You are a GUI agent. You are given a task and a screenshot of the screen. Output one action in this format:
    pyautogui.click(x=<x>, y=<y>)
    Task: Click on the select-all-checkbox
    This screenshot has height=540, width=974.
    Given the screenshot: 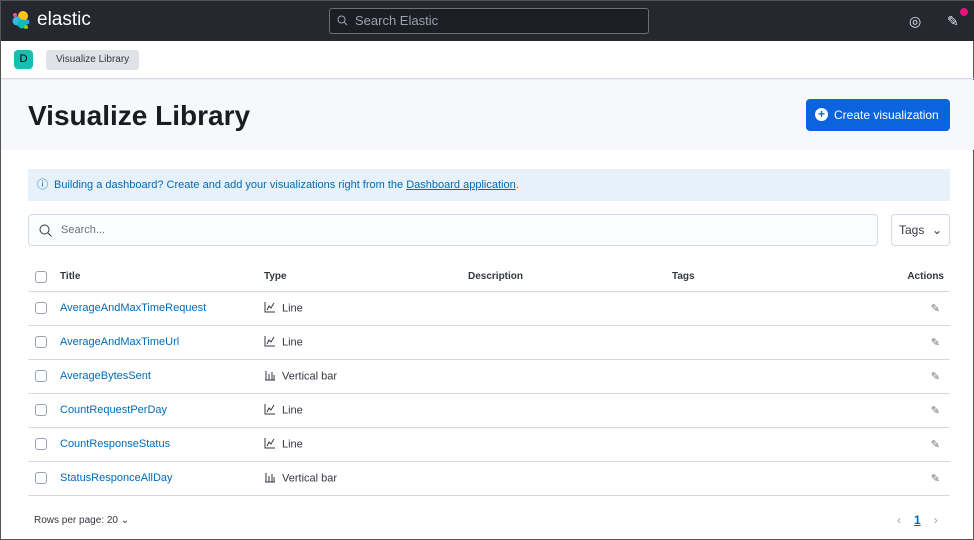 What is the action you would take?
    pyautogui.click(x=41, y=276)
    